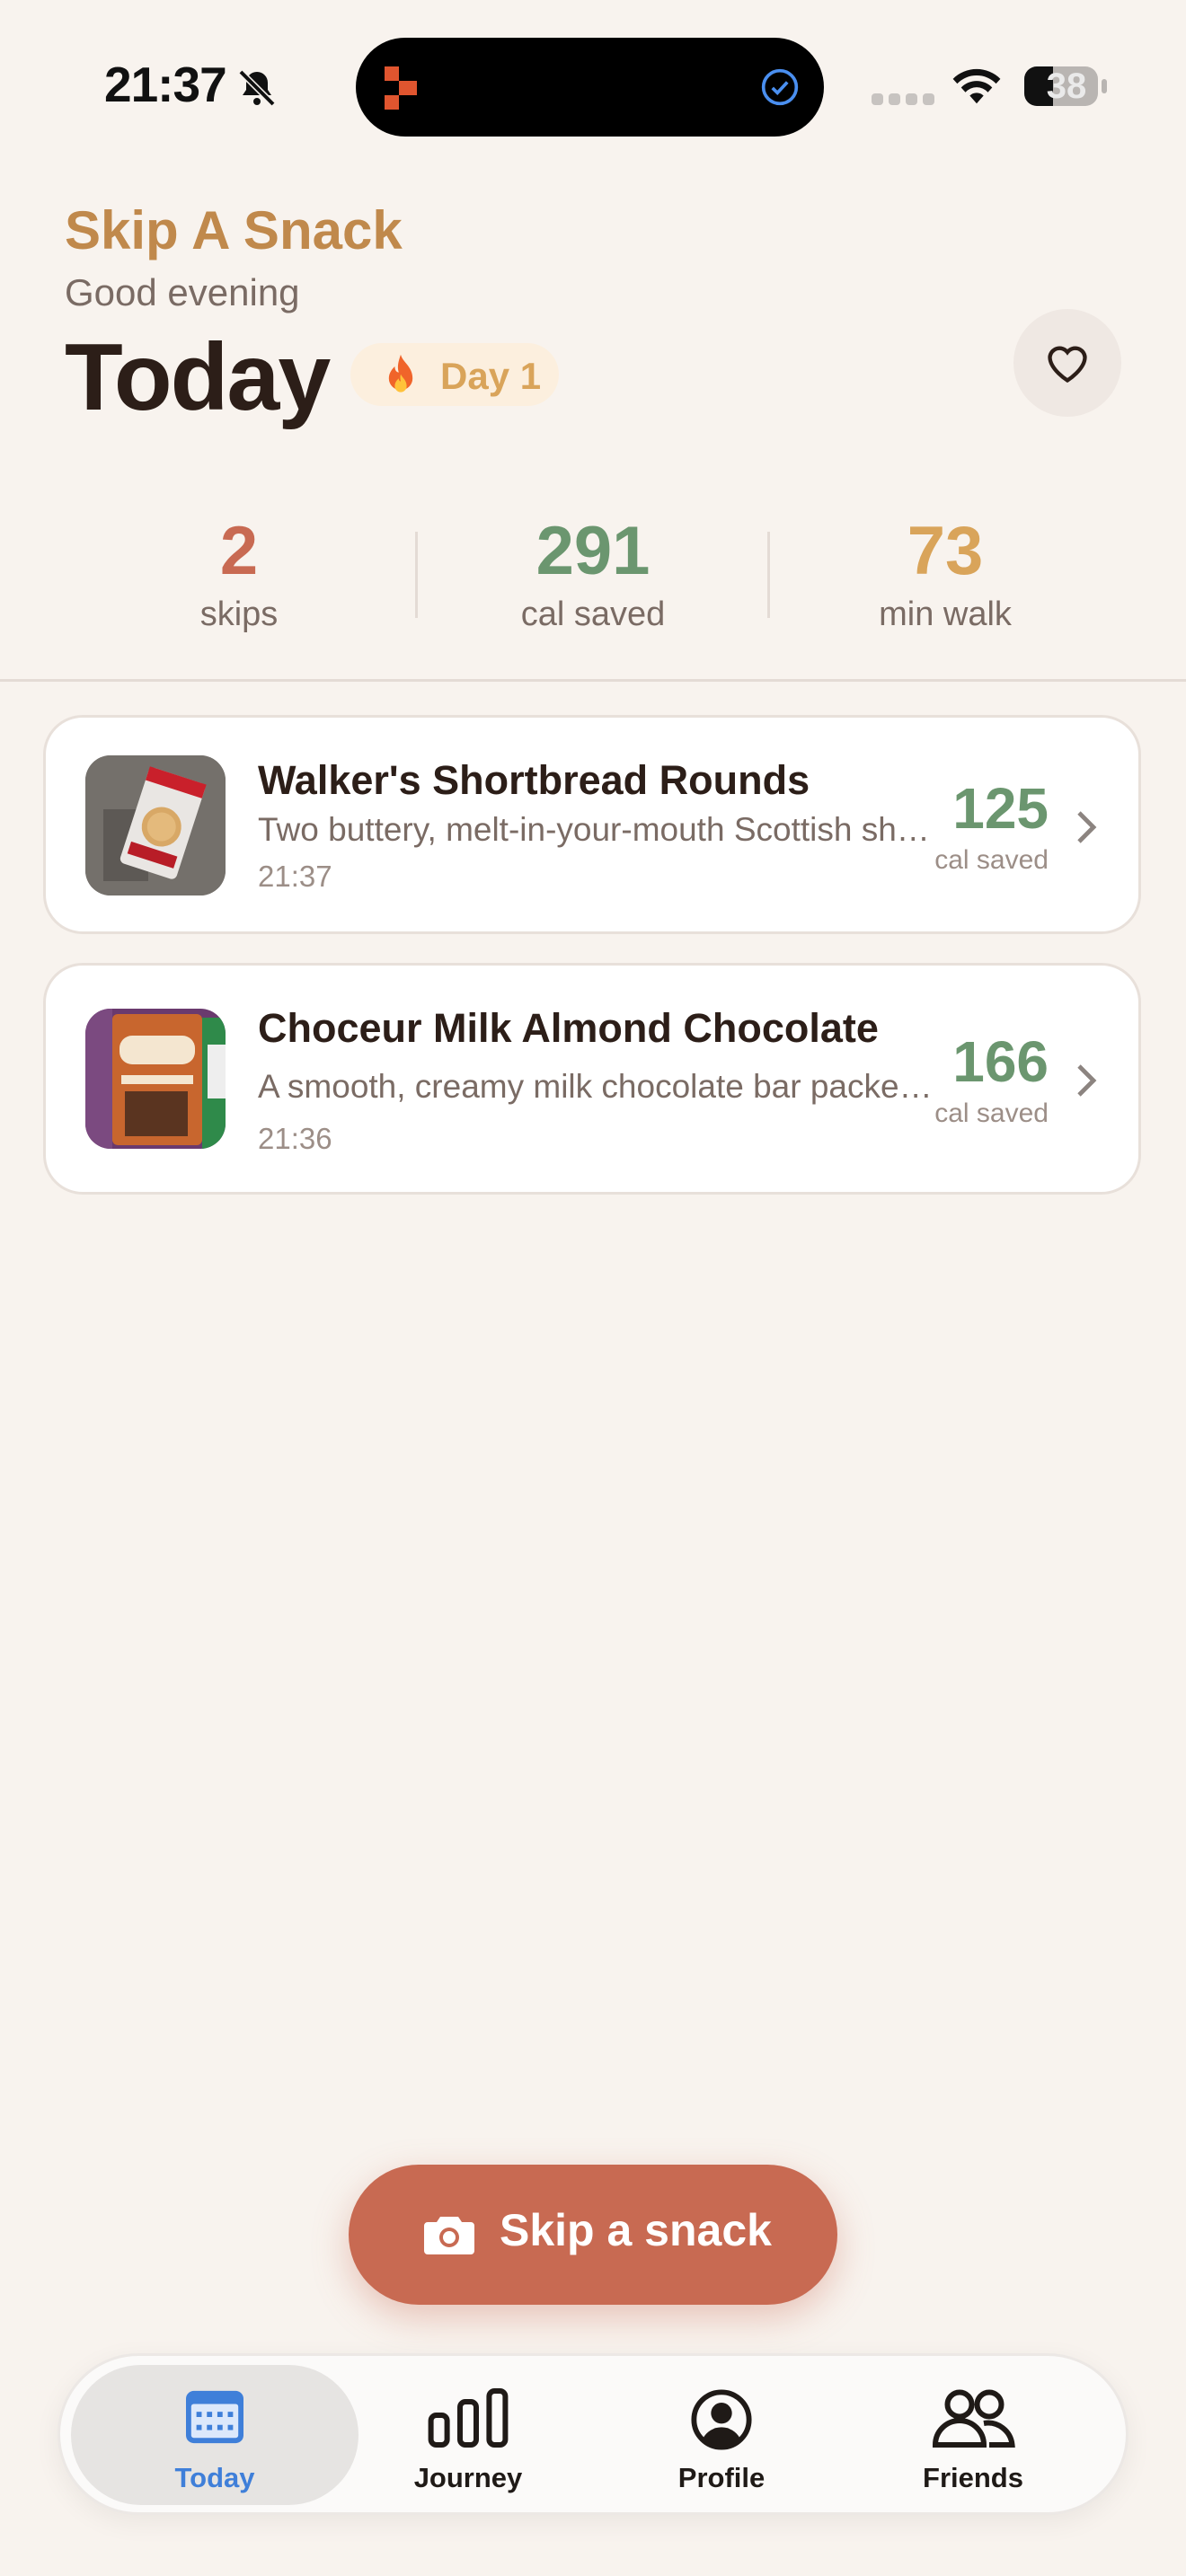  I want to click on stat-label: min walk, so click(945, 614).